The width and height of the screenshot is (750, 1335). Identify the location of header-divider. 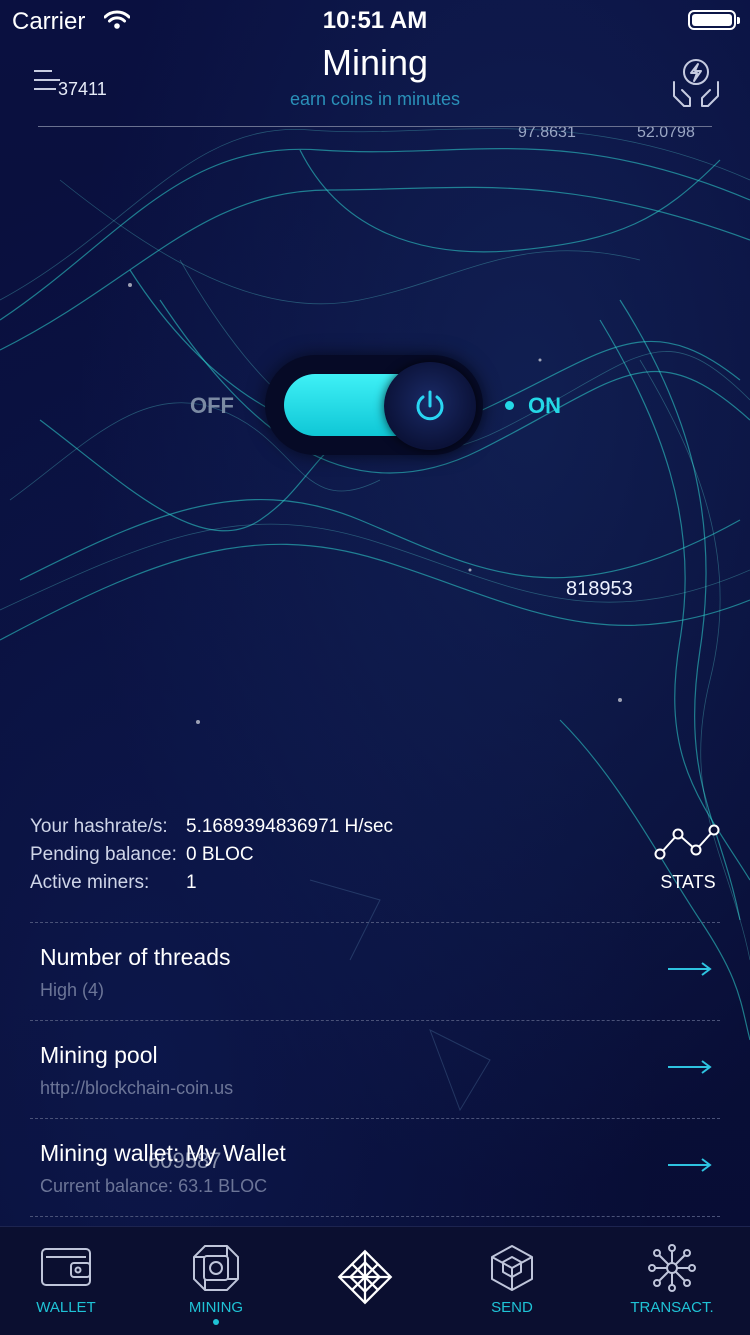
(375, 126).